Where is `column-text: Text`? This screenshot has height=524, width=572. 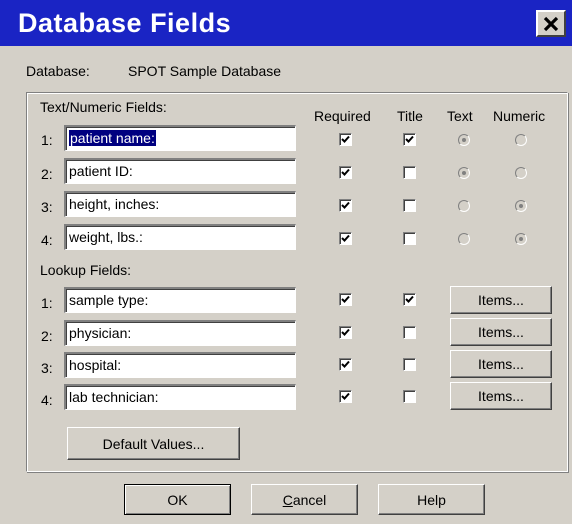 column-text: Text is located at coordinates (460, 116).